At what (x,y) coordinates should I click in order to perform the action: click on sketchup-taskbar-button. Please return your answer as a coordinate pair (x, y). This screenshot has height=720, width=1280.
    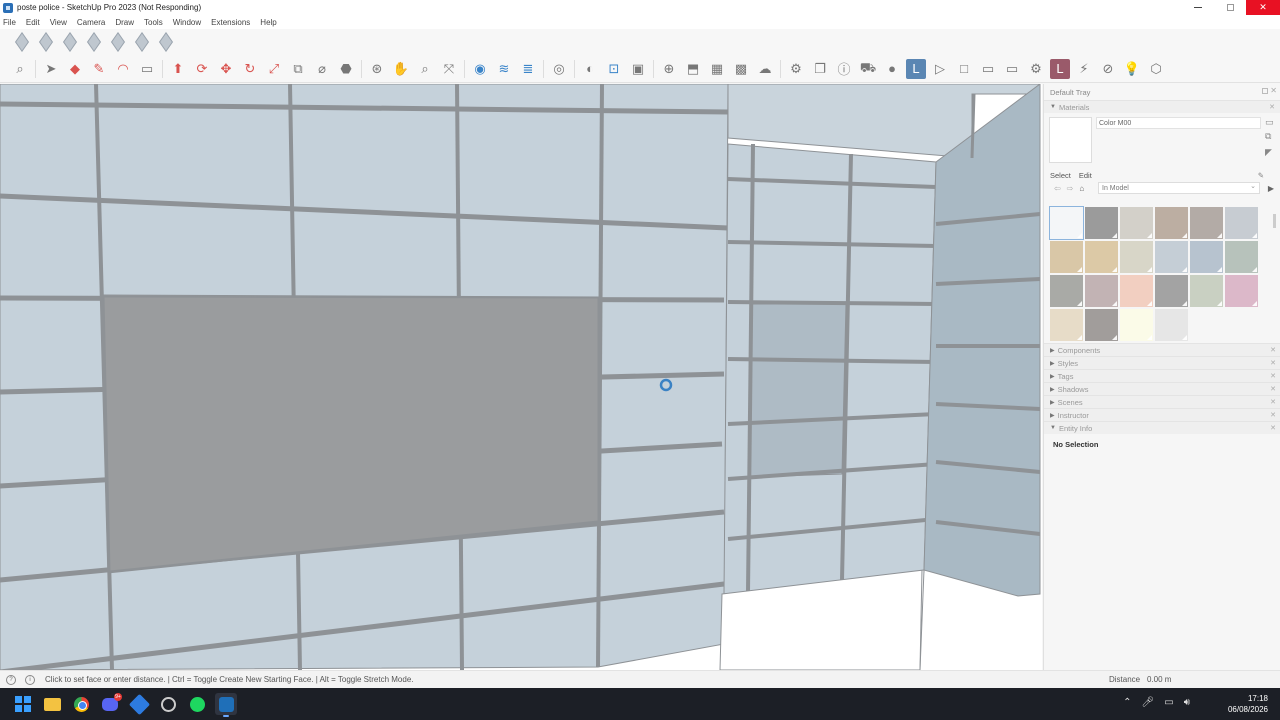
    Looking at the image, I should click on (226, 705).